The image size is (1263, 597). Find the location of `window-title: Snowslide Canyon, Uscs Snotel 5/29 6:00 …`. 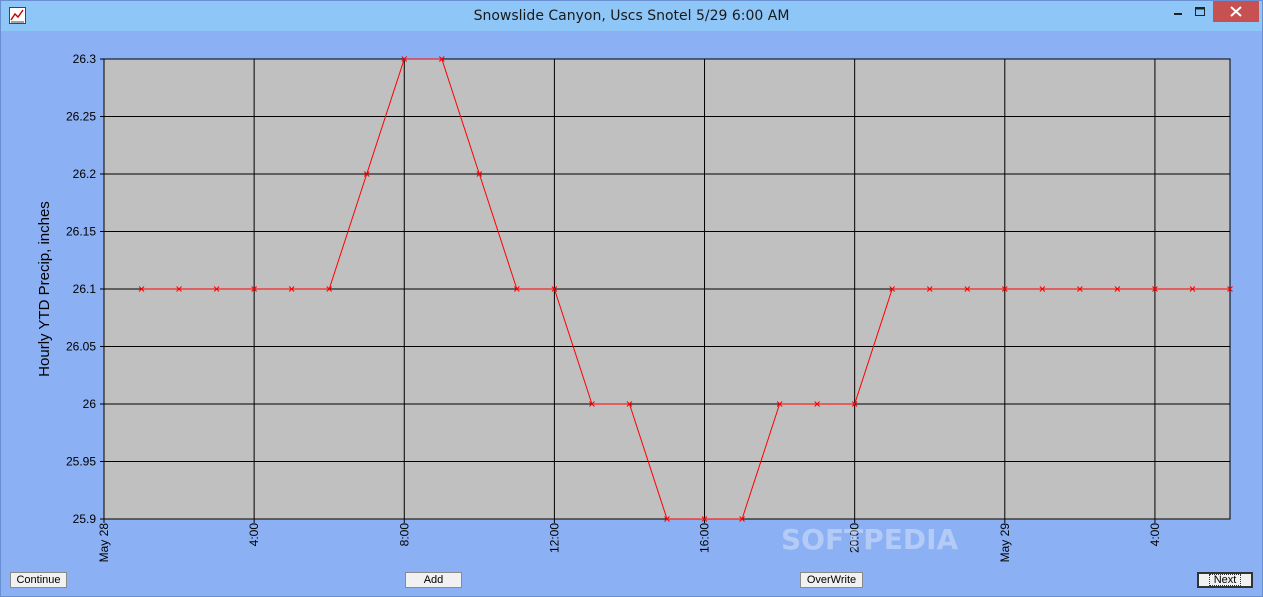

window-title: Snowslide Canyon, Uscs Snotel 5/29 6:00 … is located at coordinates (631, 16).